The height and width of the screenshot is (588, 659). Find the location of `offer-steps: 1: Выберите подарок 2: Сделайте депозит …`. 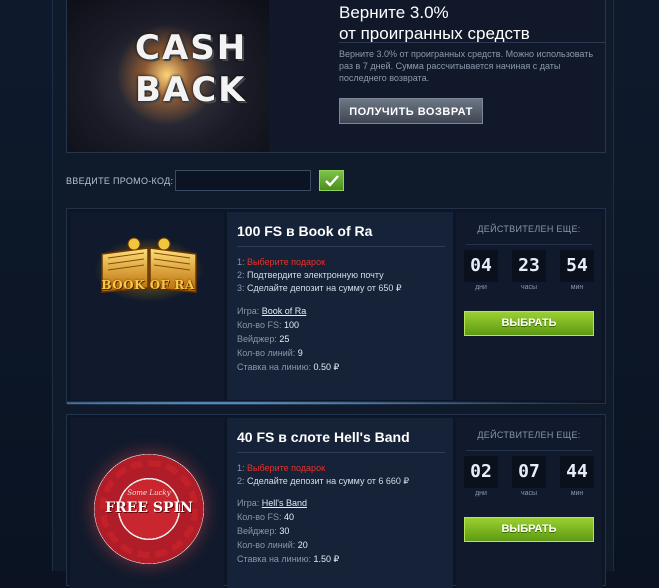

offer-steps: 1: Выберите подарок 2: Сделайте депозит … is located at coordinates (323, 475).